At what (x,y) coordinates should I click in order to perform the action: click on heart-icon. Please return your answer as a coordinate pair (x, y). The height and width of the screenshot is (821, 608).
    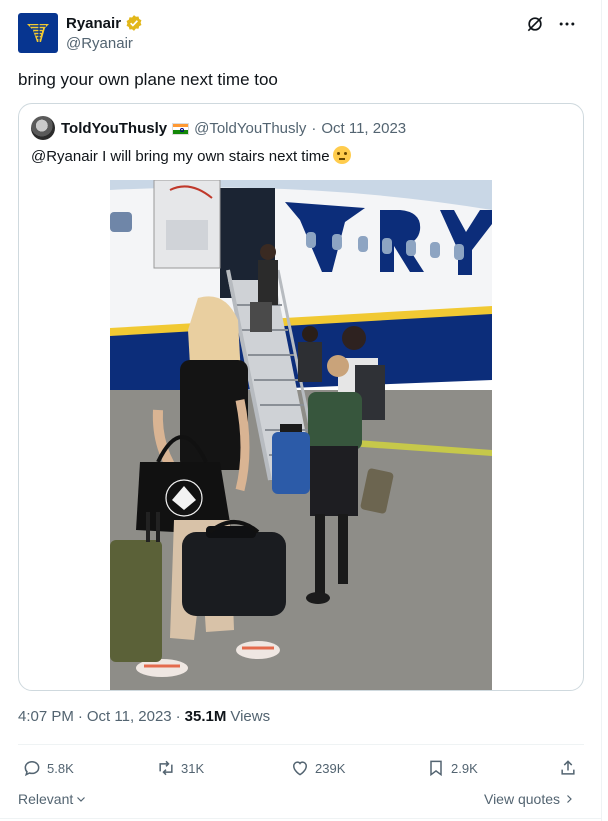
    Looking at the image, I should click on (300, 768).